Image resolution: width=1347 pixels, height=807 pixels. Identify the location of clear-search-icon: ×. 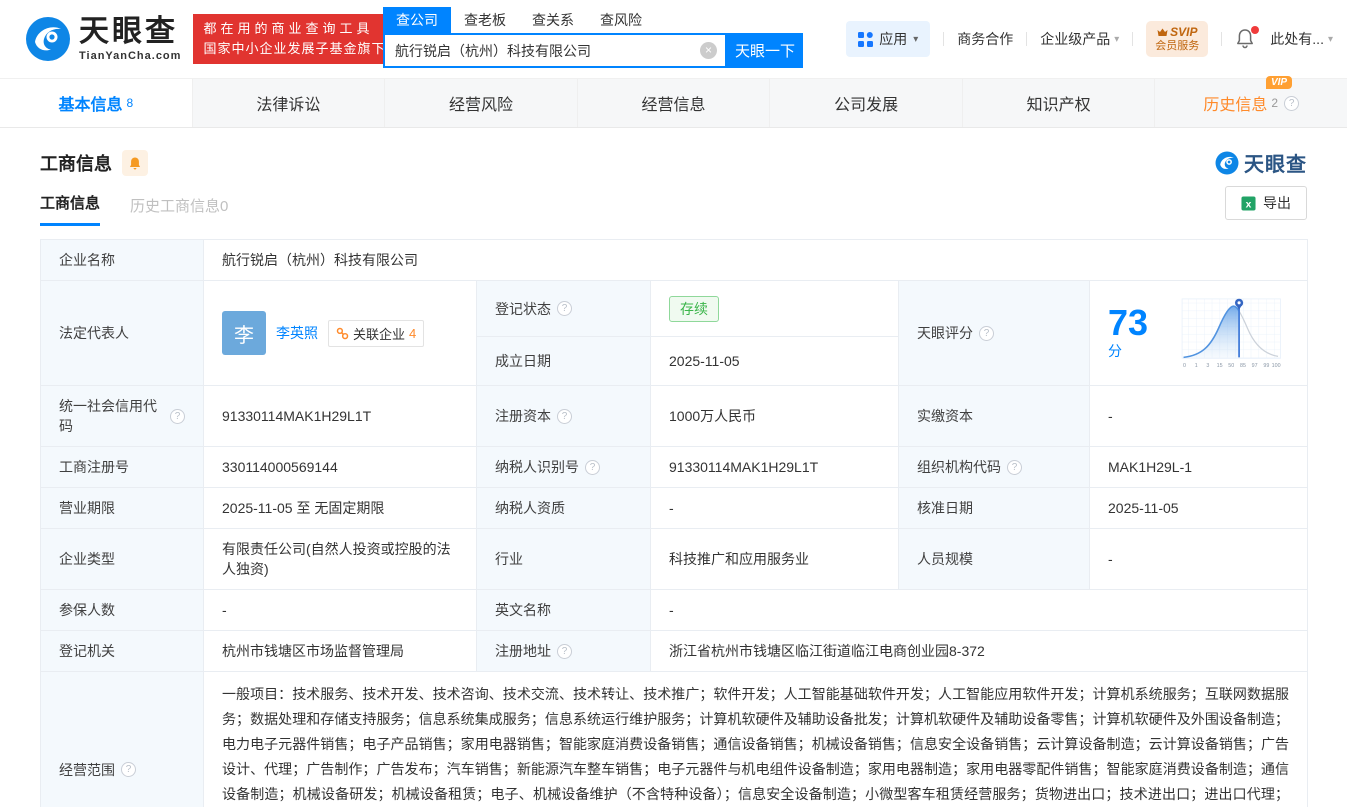
(708, 50).